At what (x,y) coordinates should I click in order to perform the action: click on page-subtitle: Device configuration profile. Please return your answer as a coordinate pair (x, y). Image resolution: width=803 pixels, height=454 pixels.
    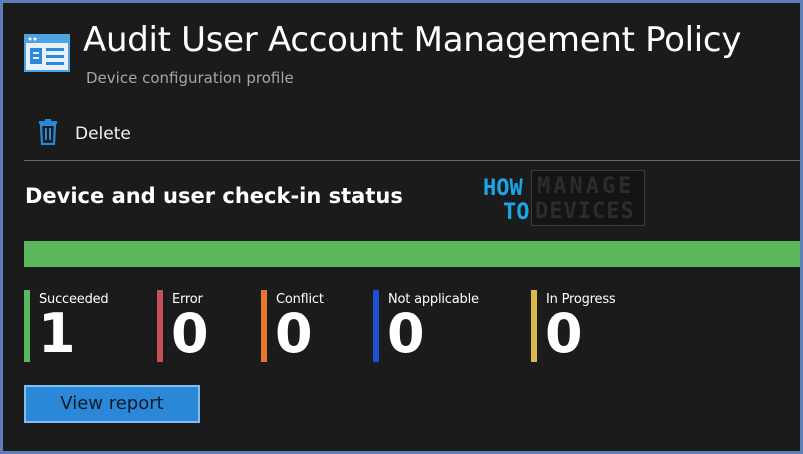
    Looking at the image, I should click on (190, 78).